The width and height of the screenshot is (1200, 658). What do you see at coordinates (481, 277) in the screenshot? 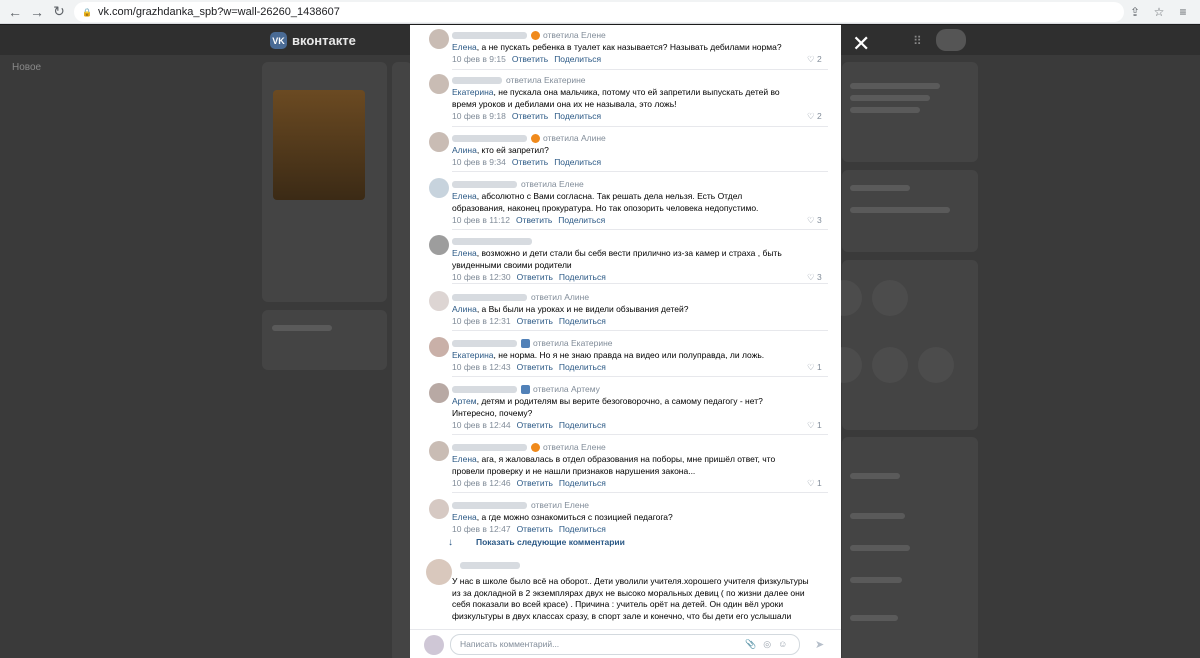
I see `comment-date: 10 фев в 12:30` at bounding box center [481, 277].